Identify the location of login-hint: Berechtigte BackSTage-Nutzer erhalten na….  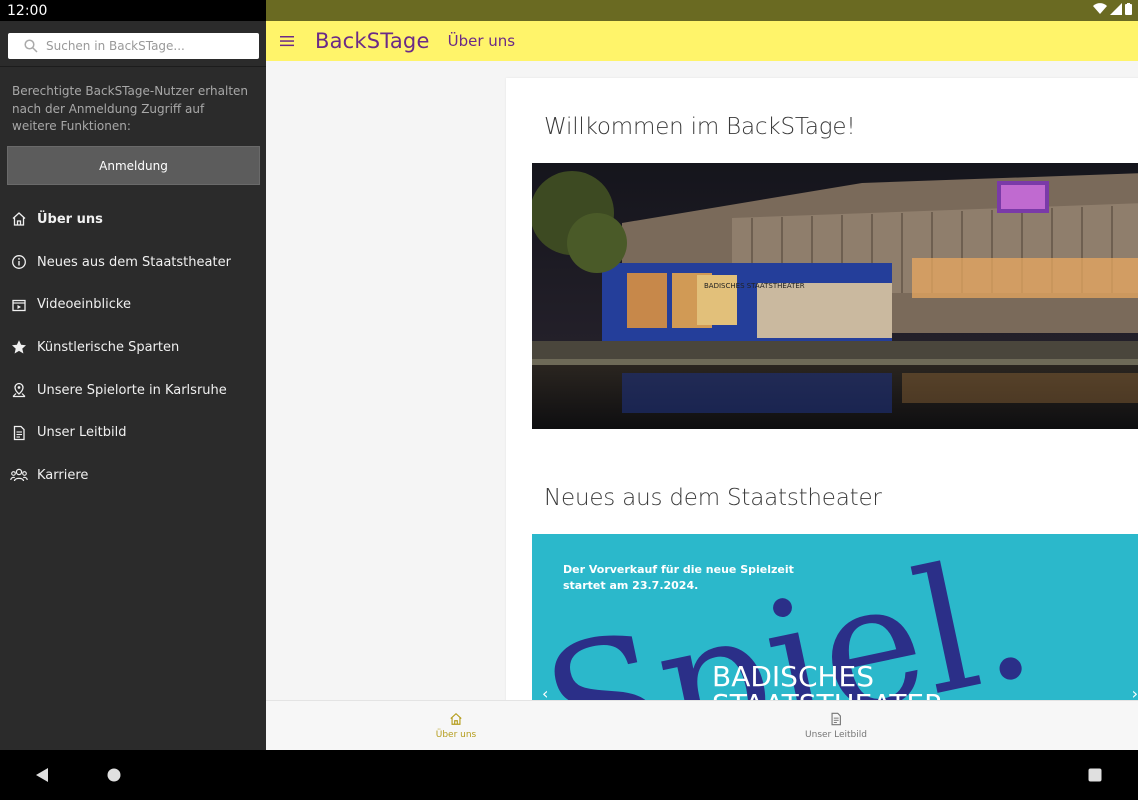
(130, 108).